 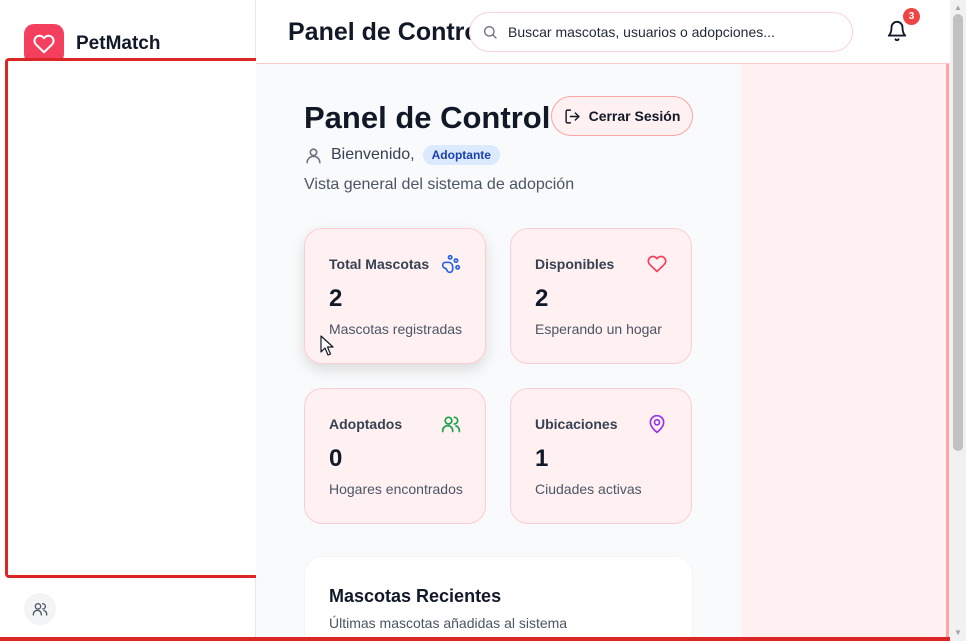 I want to click on logout-button: Cerrar Sesión, so click(x=622, y=116).